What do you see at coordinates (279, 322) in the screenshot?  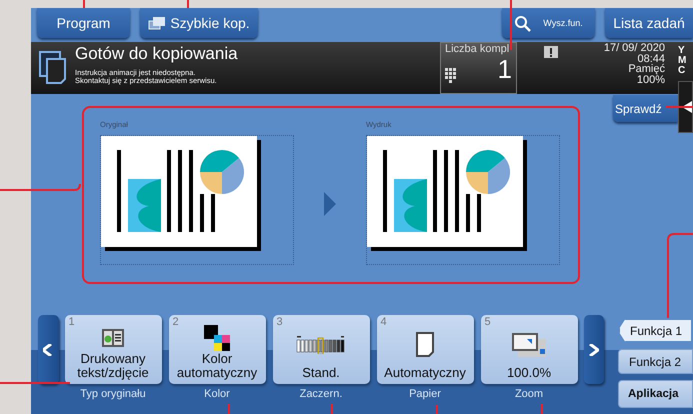 I see `key-number: 3` at bounding box center [279, 322].